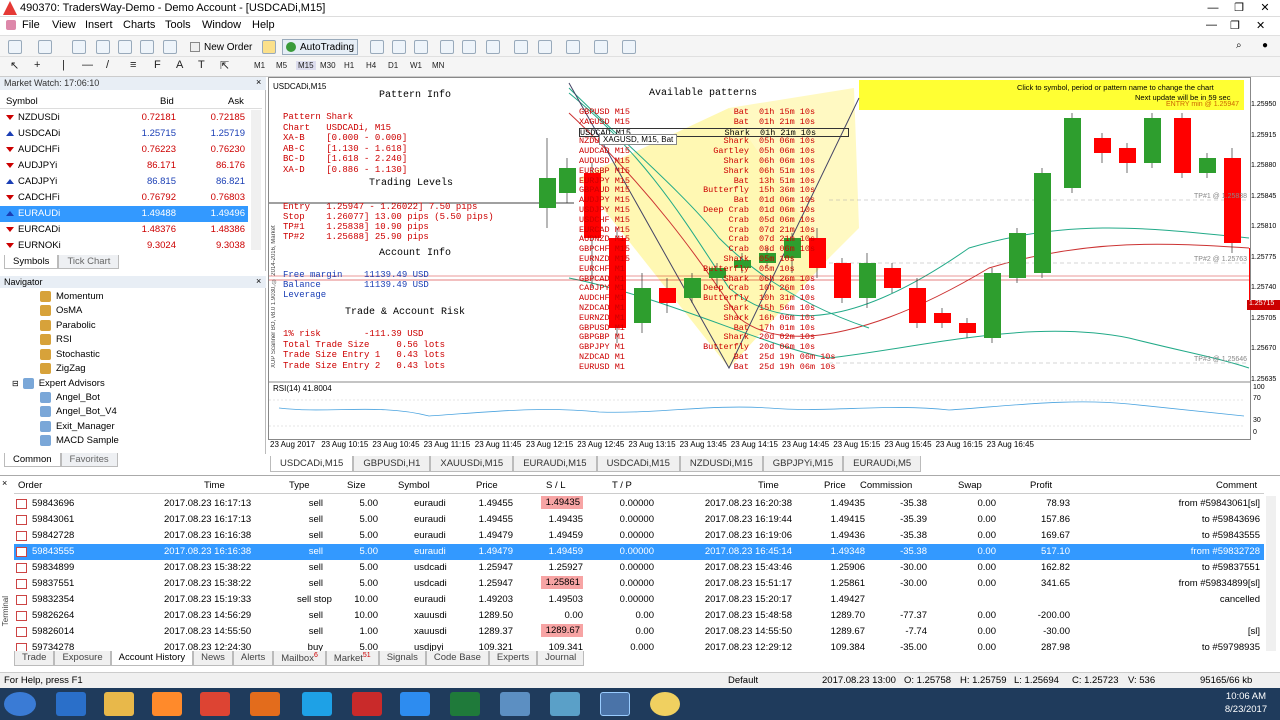 The height and width of the screenshot is (720, 1280). What do you see at coordinates (447, 47) in the screenshot?
I see `zoom-in-icon` at bounding box center [447, 47].